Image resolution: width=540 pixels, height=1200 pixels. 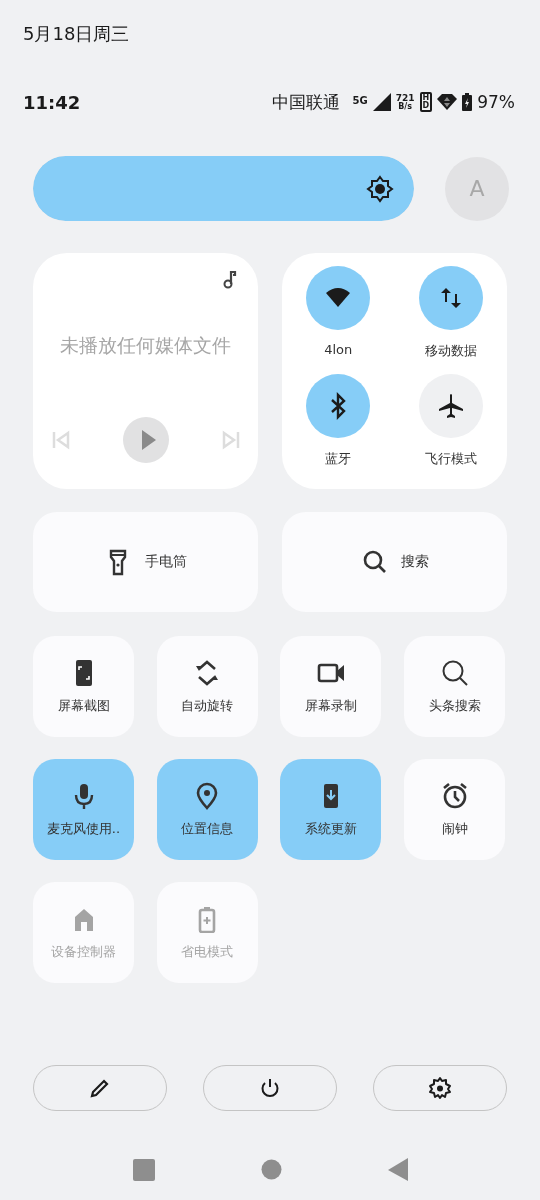 I want to click on settings-icon, so click(x=440, y=1088).